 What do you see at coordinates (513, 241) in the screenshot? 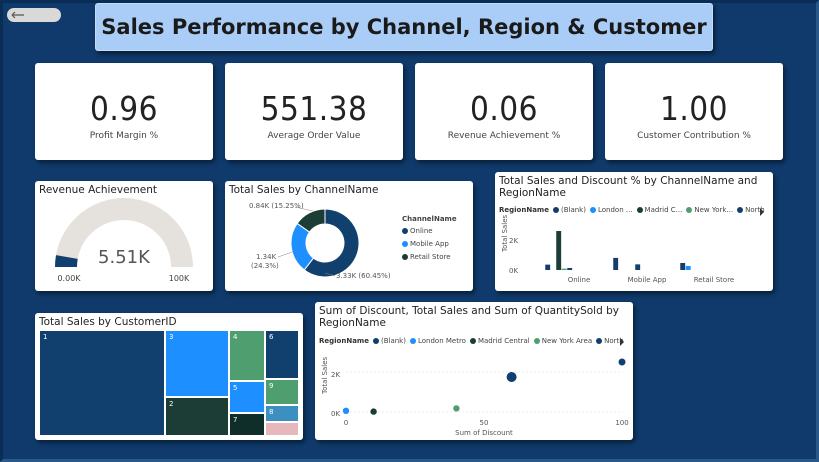
I see `bar-ytick: 2K` at bounding box center [513, 241].